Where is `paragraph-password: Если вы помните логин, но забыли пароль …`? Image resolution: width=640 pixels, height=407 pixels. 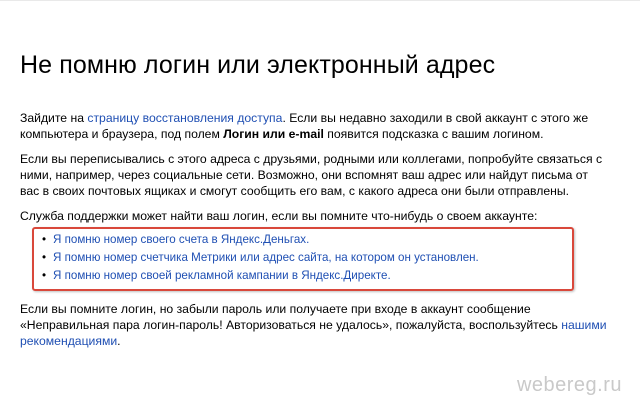 paragraph-password: Если вы помните логин, но забыли пароль … is located at coordinates (315, 325).